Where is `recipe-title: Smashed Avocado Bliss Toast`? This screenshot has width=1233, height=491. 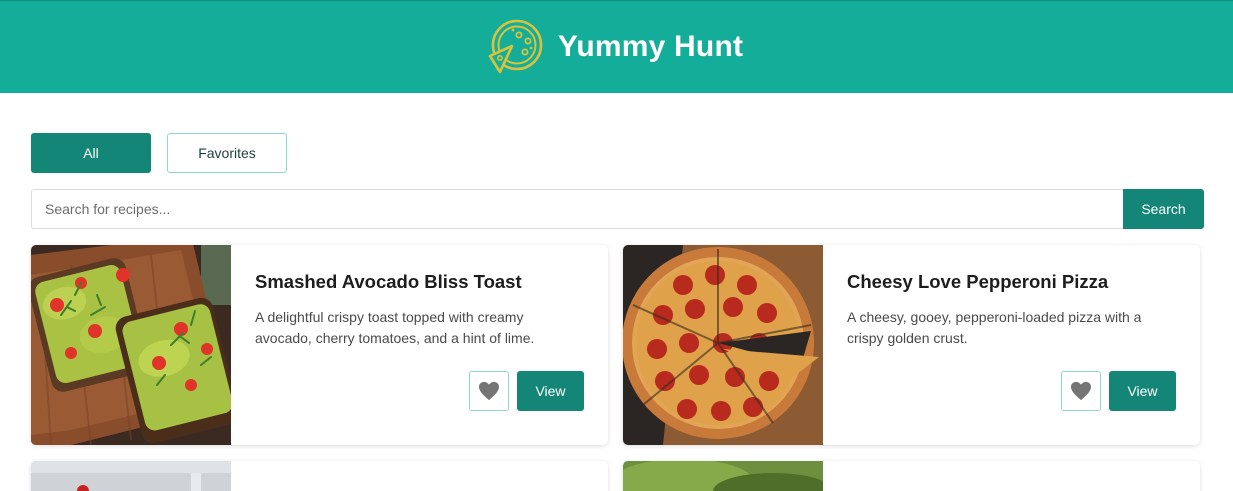
recipe-title: Smashed Avocado Bliss Toast is located at coordinates (419, 282).